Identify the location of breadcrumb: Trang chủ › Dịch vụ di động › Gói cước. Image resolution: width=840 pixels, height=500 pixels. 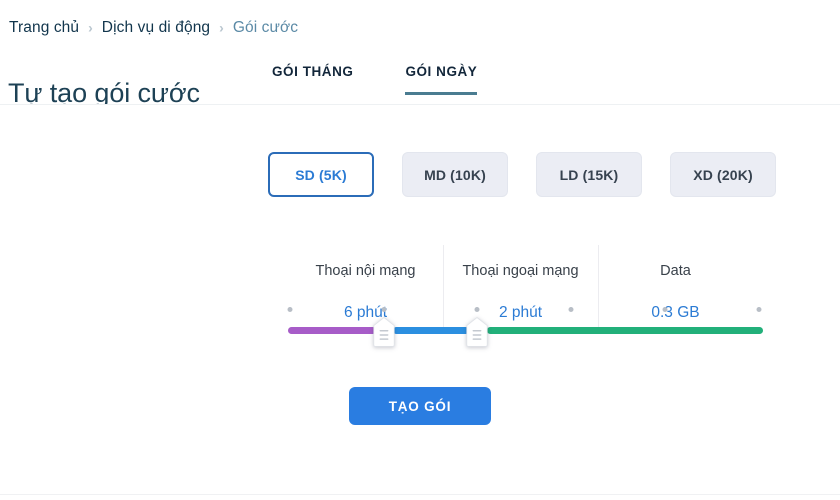
(153, 28).